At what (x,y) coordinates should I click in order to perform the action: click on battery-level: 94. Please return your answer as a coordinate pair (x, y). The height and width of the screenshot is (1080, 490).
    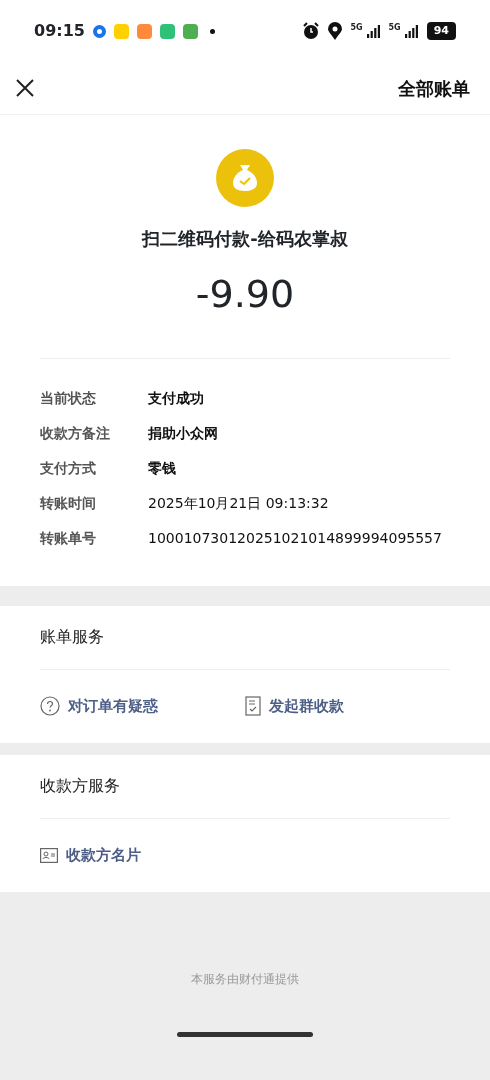
    Looking at the image, I should click on (441, 31).